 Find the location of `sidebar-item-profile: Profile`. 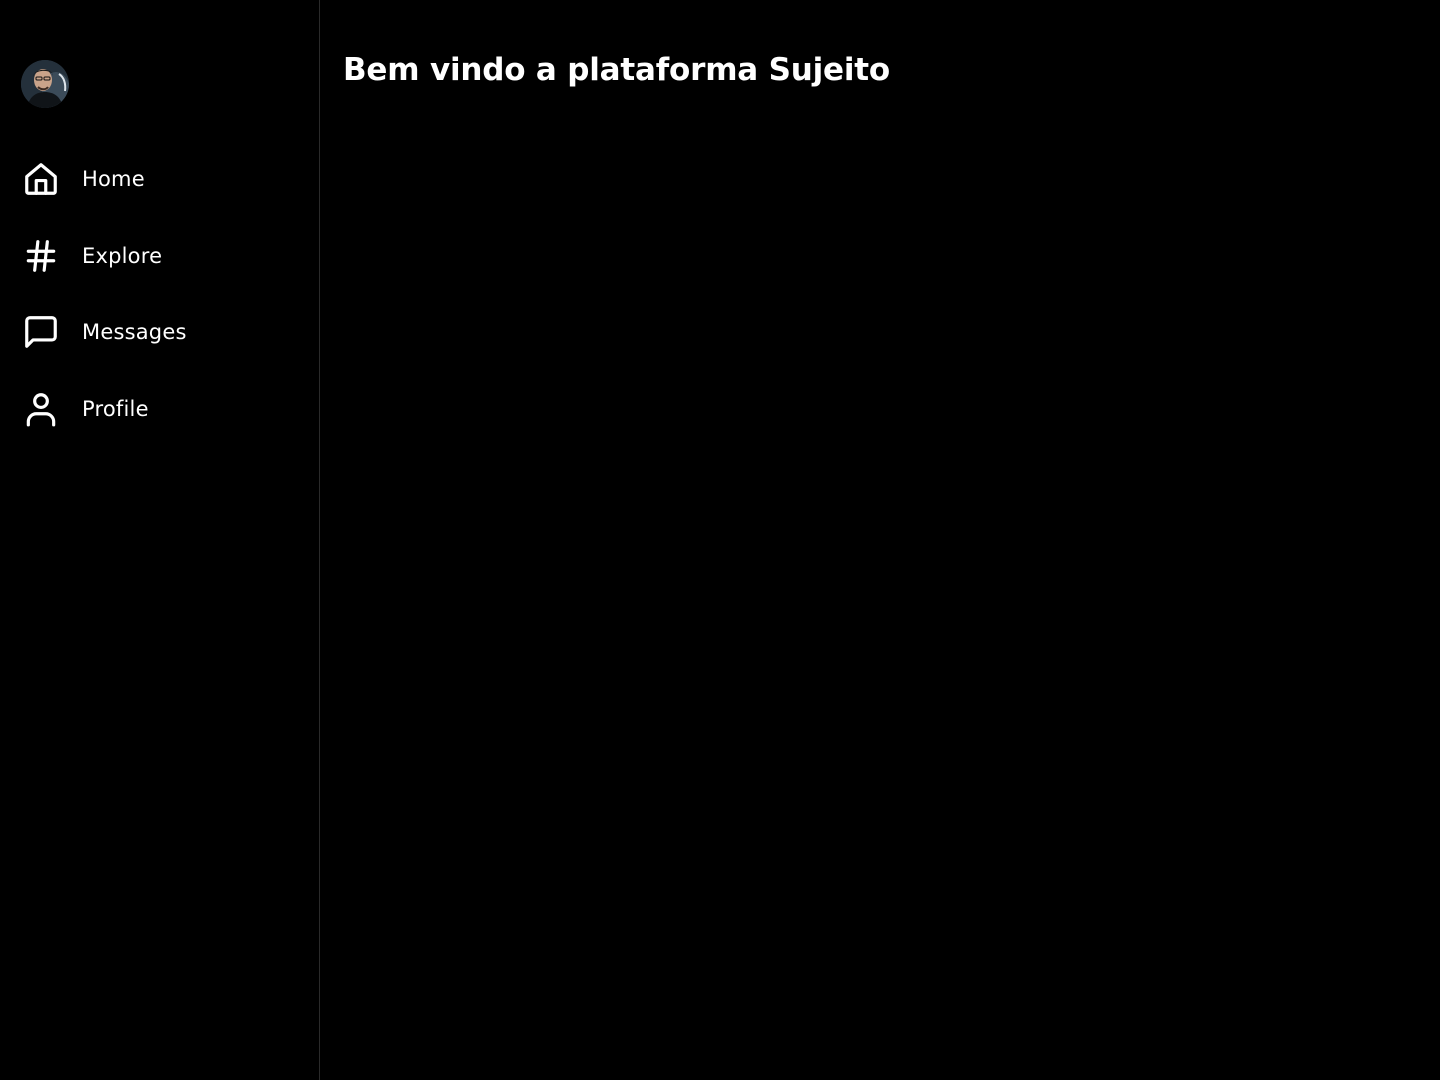

sidebar-item-profile: Profile is located at coordinates (104, 409).